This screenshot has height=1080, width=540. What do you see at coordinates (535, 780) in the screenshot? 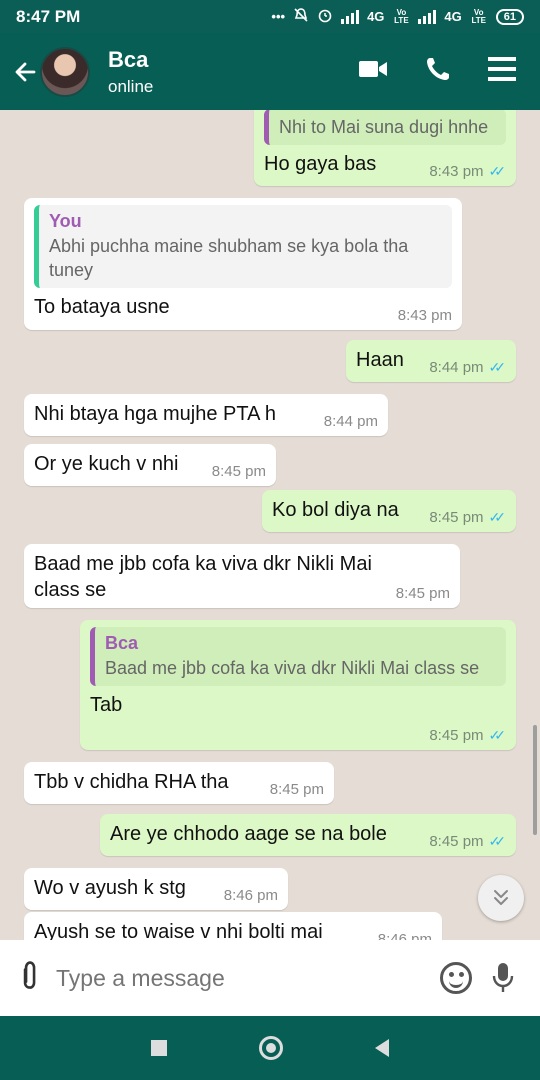
I see `scrollbar` at bounding box center [535, 780].